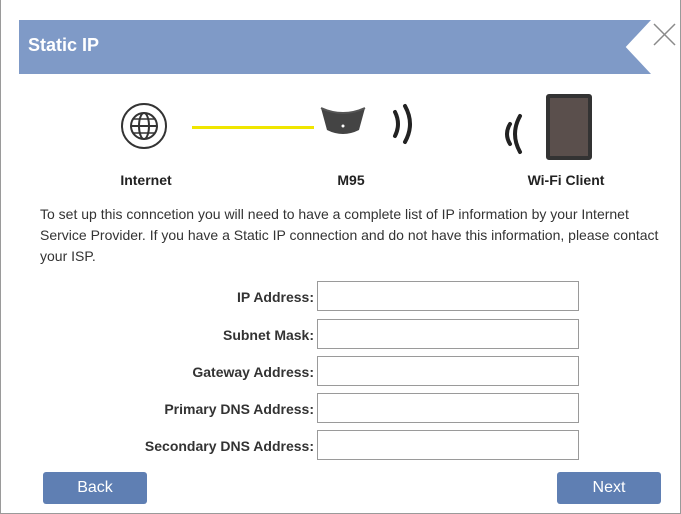  Describe the element at coordinates (253, 372) in the screenshot. I see `gateway-address-label: Gateway Address:` at that location.